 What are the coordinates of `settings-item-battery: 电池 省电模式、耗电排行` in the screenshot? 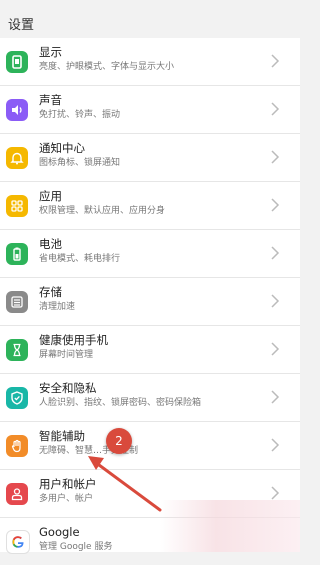 It's located at (150, 254).